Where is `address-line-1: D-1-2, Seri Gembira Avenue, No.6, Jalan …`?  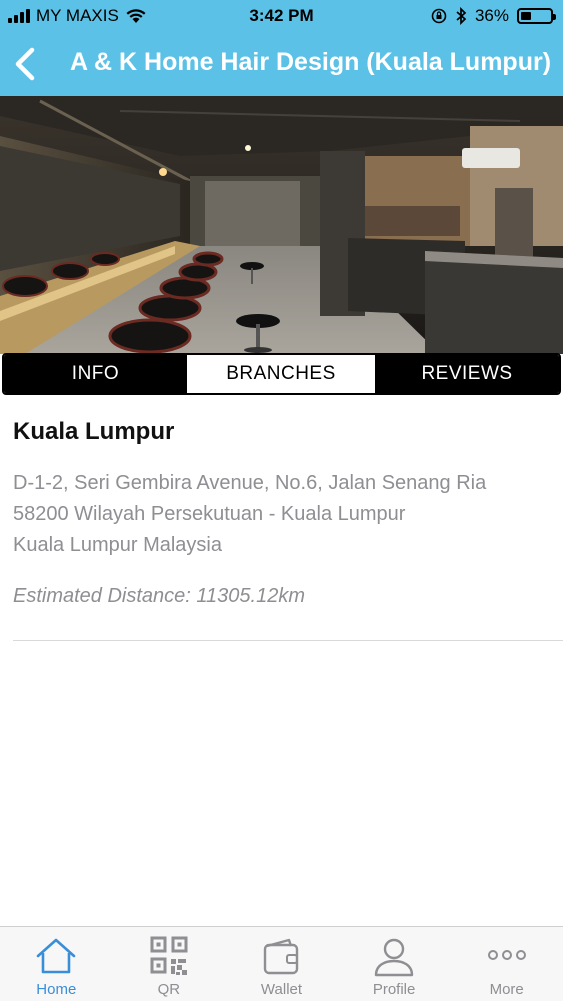
address-line-1: D-1-2, Seri Gembira Avenue, No.6, Jalan … is located at coordinates (250, 483).